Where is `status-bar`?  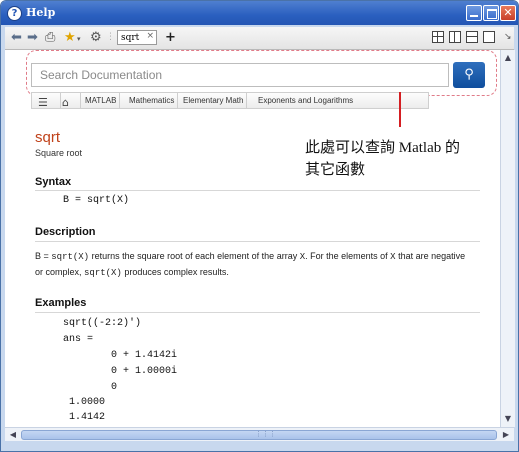
status-bar is located at coordinates (259, 446).